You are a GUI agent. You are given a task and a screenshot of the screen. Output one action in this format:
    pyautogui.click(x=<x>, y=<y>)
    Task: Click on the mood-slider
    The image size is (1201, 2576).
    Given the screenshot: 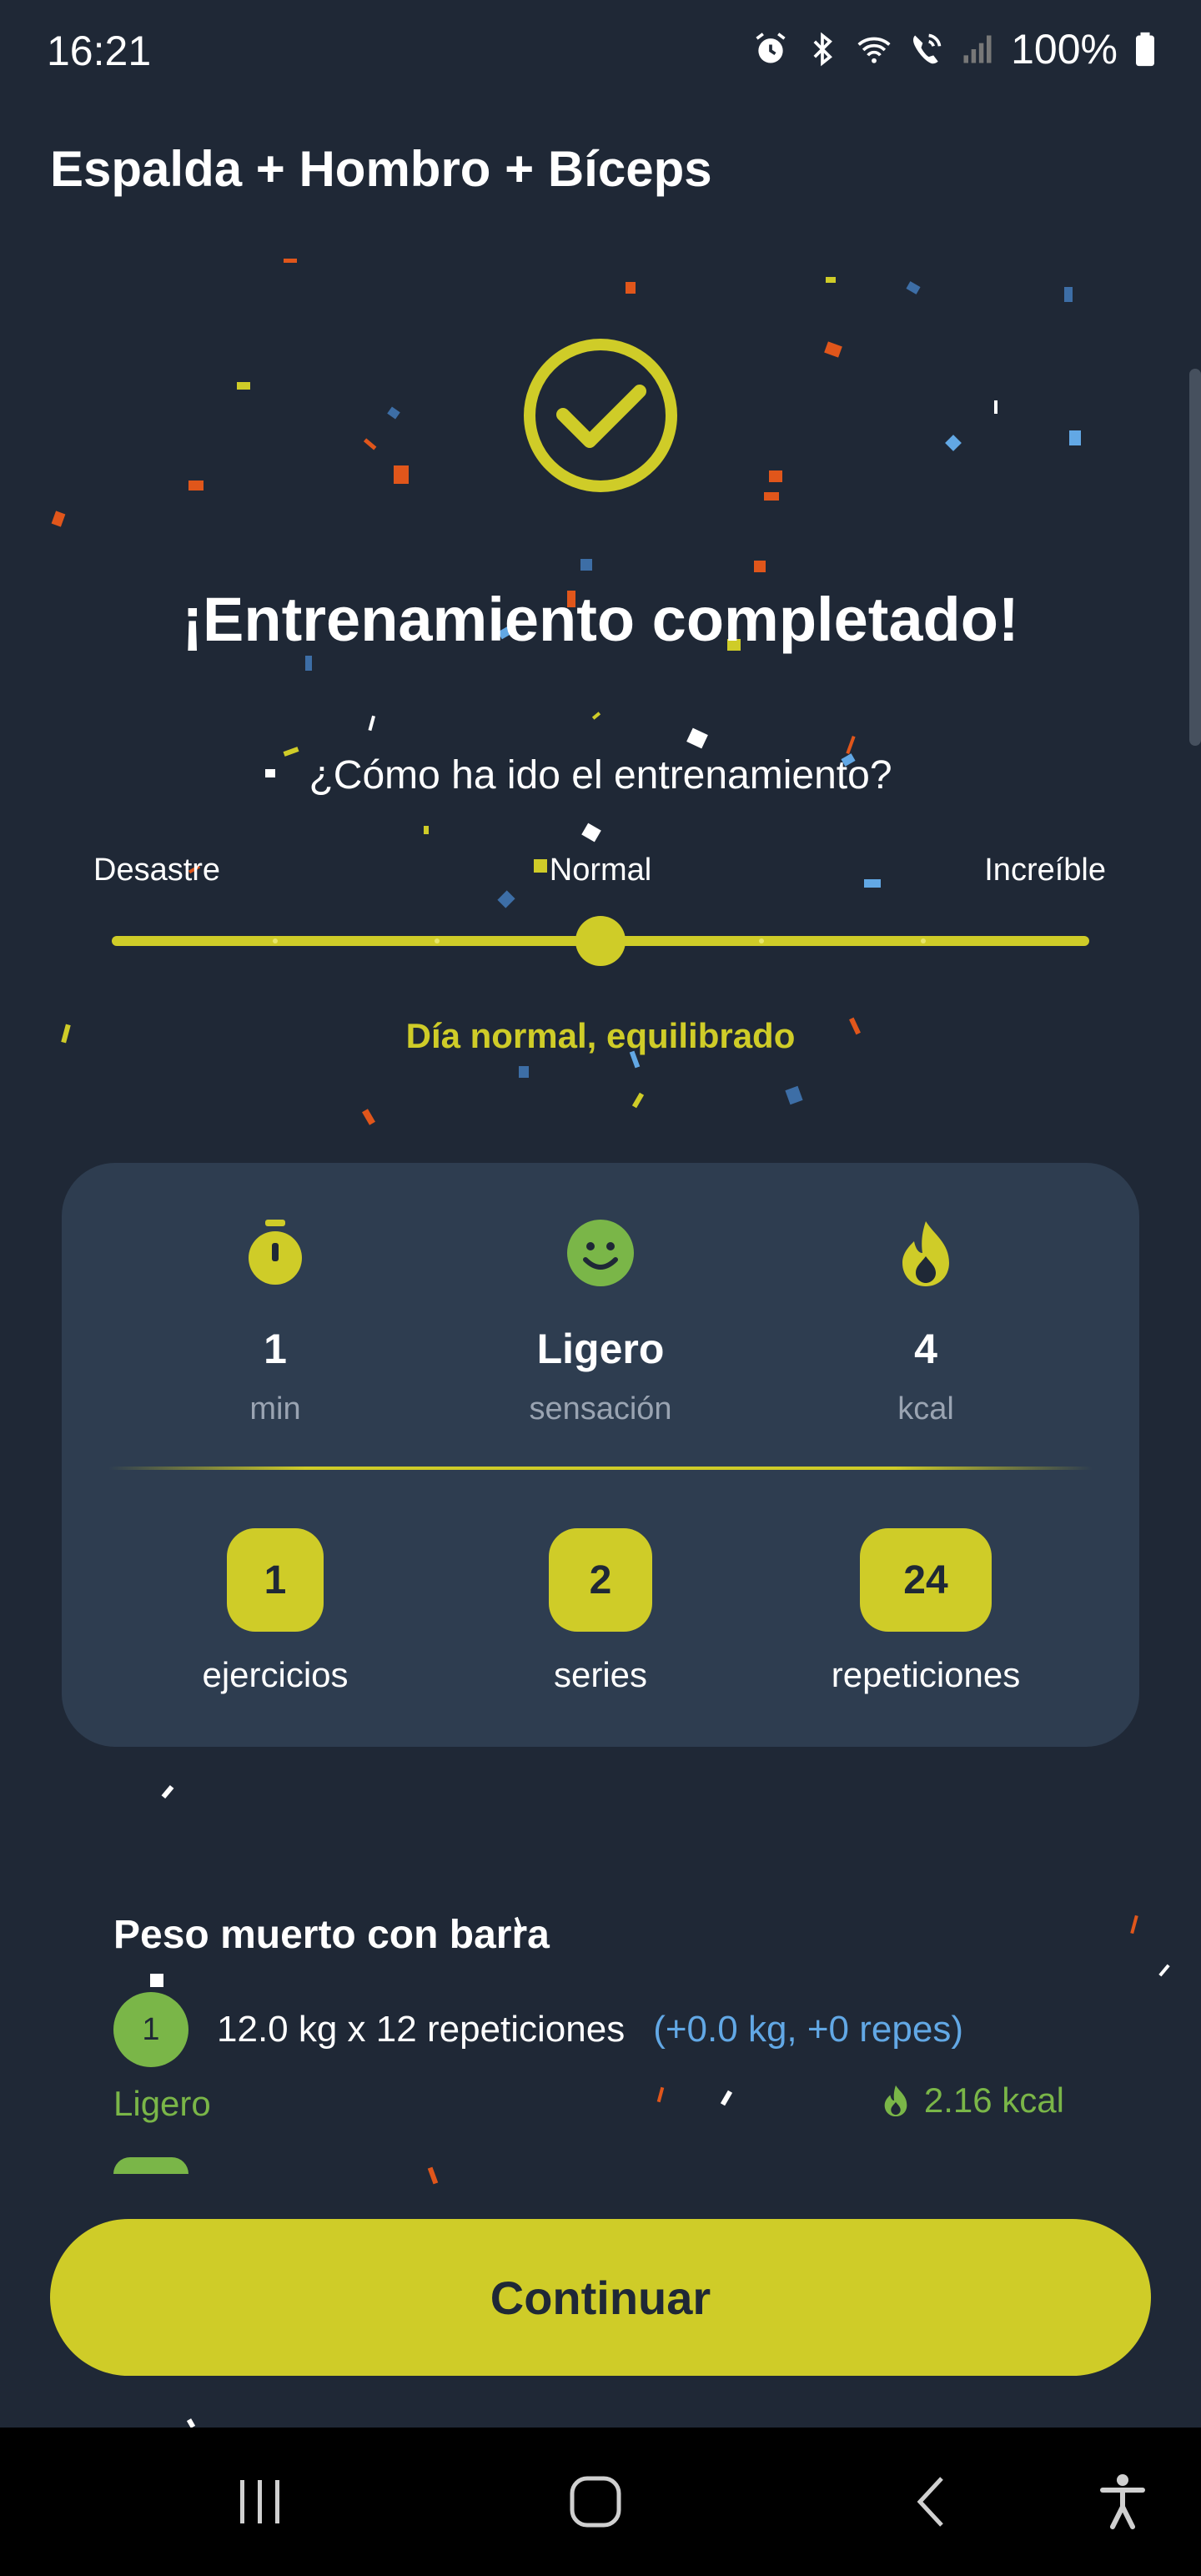 What is the action you would take?
    pyautogui.click(x=601, y=941)
    